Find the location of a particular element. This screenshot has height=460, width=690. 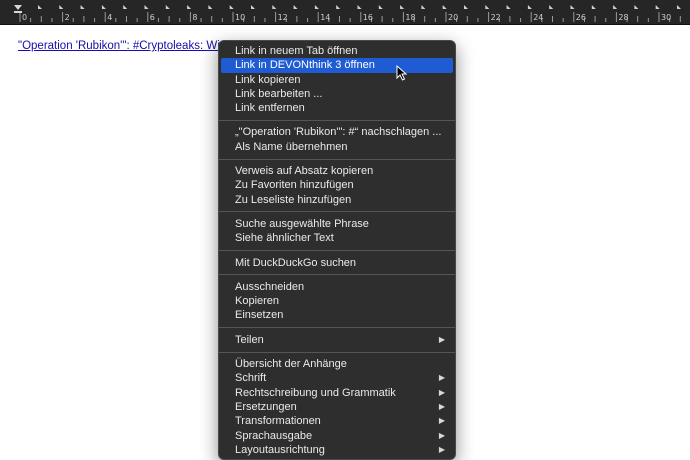

menu-item: Ersetzungen ▶ is located at coordinates (337, 407).